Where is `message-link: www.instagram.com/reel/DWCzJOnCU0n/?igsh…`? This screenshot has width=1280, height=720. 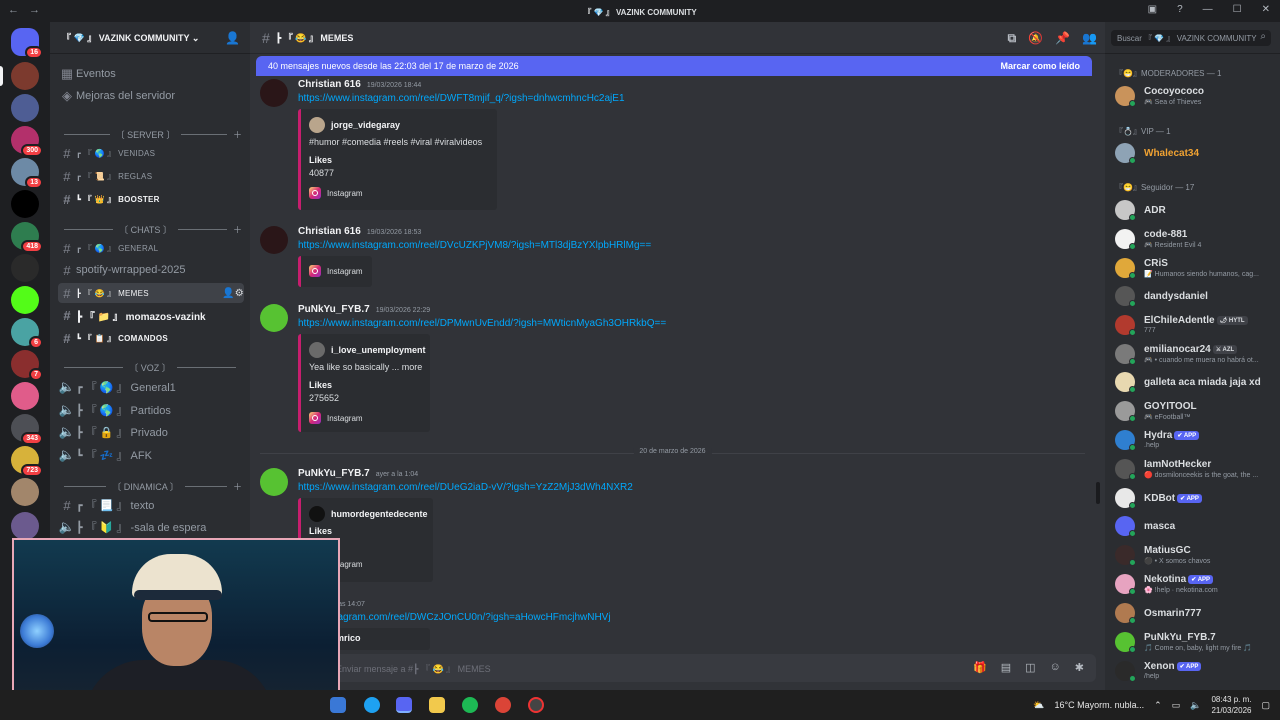 message-link: www.instagram.com/reel/DWCzJOnCU0n/?igsh… is located at coordinates (454, 617).